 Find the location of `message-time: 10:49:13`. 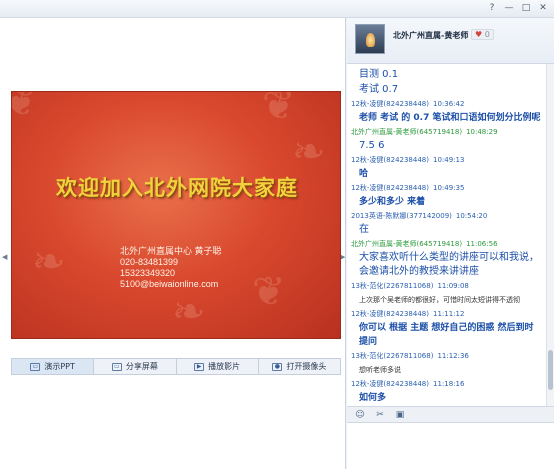

message-time: 10:49:13 is located at coordinates (448, 160).